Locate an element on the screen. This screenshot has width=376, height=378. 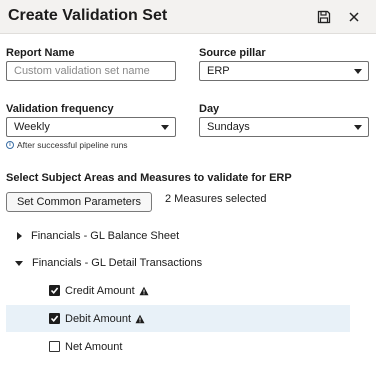
source-pillar-value: ERP is located at coordinates (218, 71).